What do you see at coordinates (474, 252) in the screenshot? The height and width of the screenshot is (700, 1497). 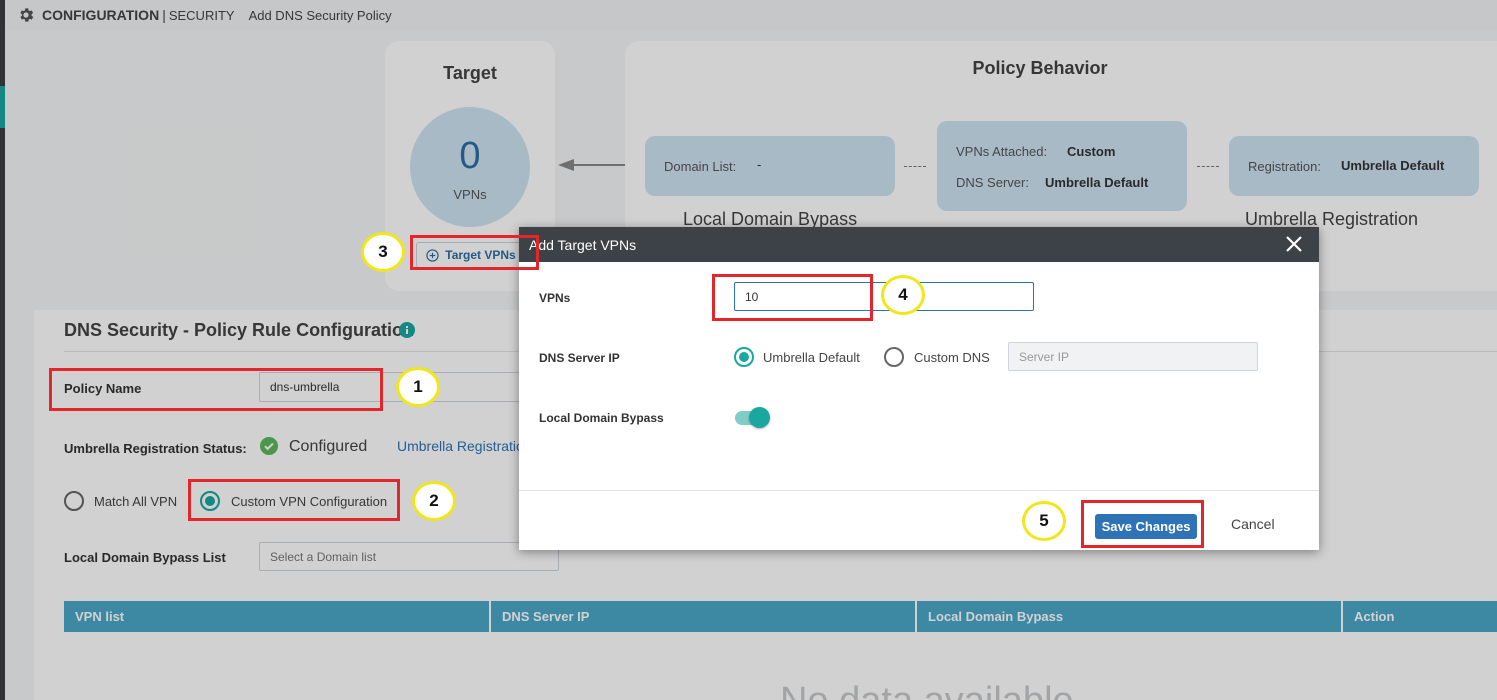 I see `highlight-target-vpns` at bounding box center [474, 252].